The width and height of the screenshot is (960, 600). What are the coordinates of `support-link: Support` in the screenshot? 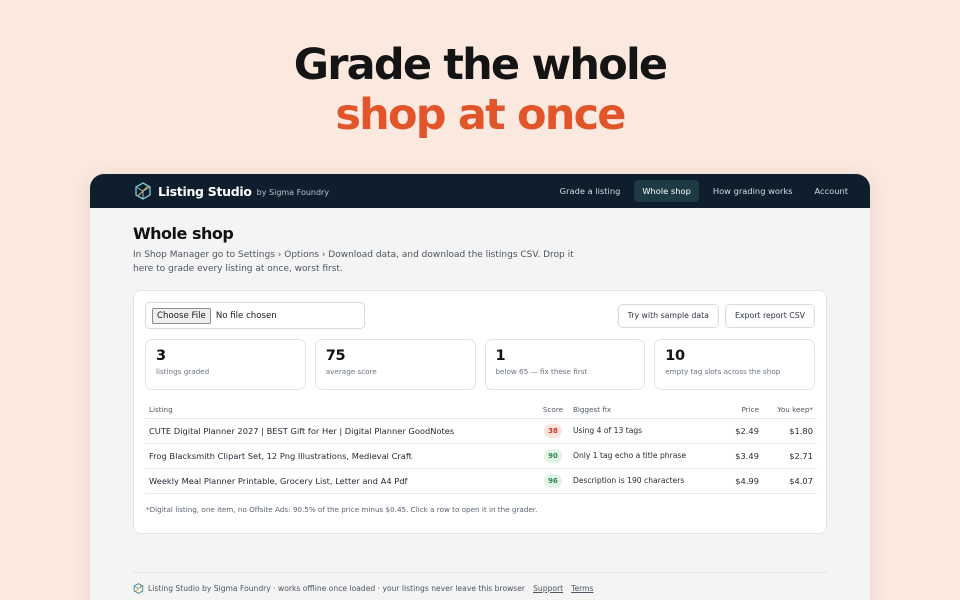 It's located at (548, 588).